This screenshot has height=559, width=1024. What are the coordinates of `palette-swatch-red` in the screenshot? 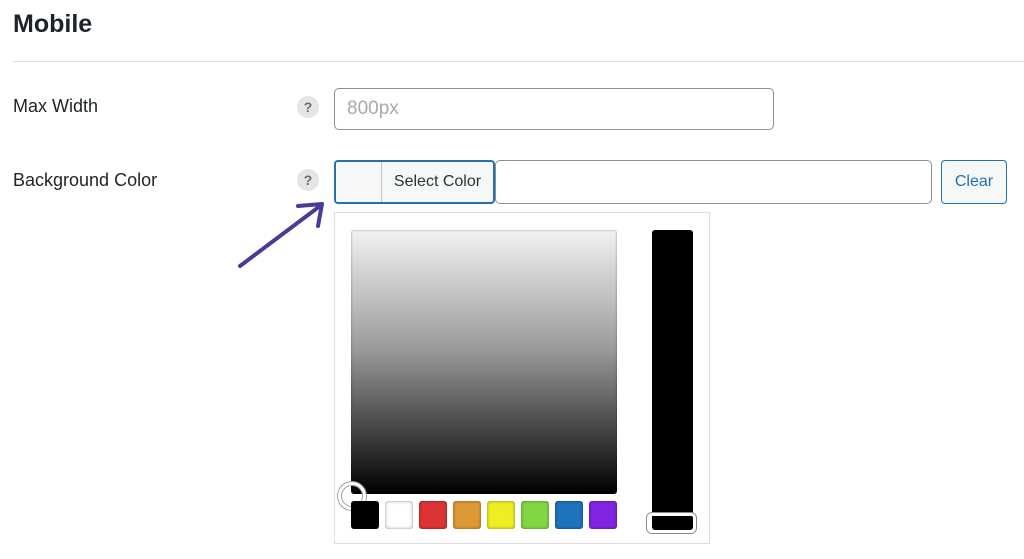 It's located at (433, 515).